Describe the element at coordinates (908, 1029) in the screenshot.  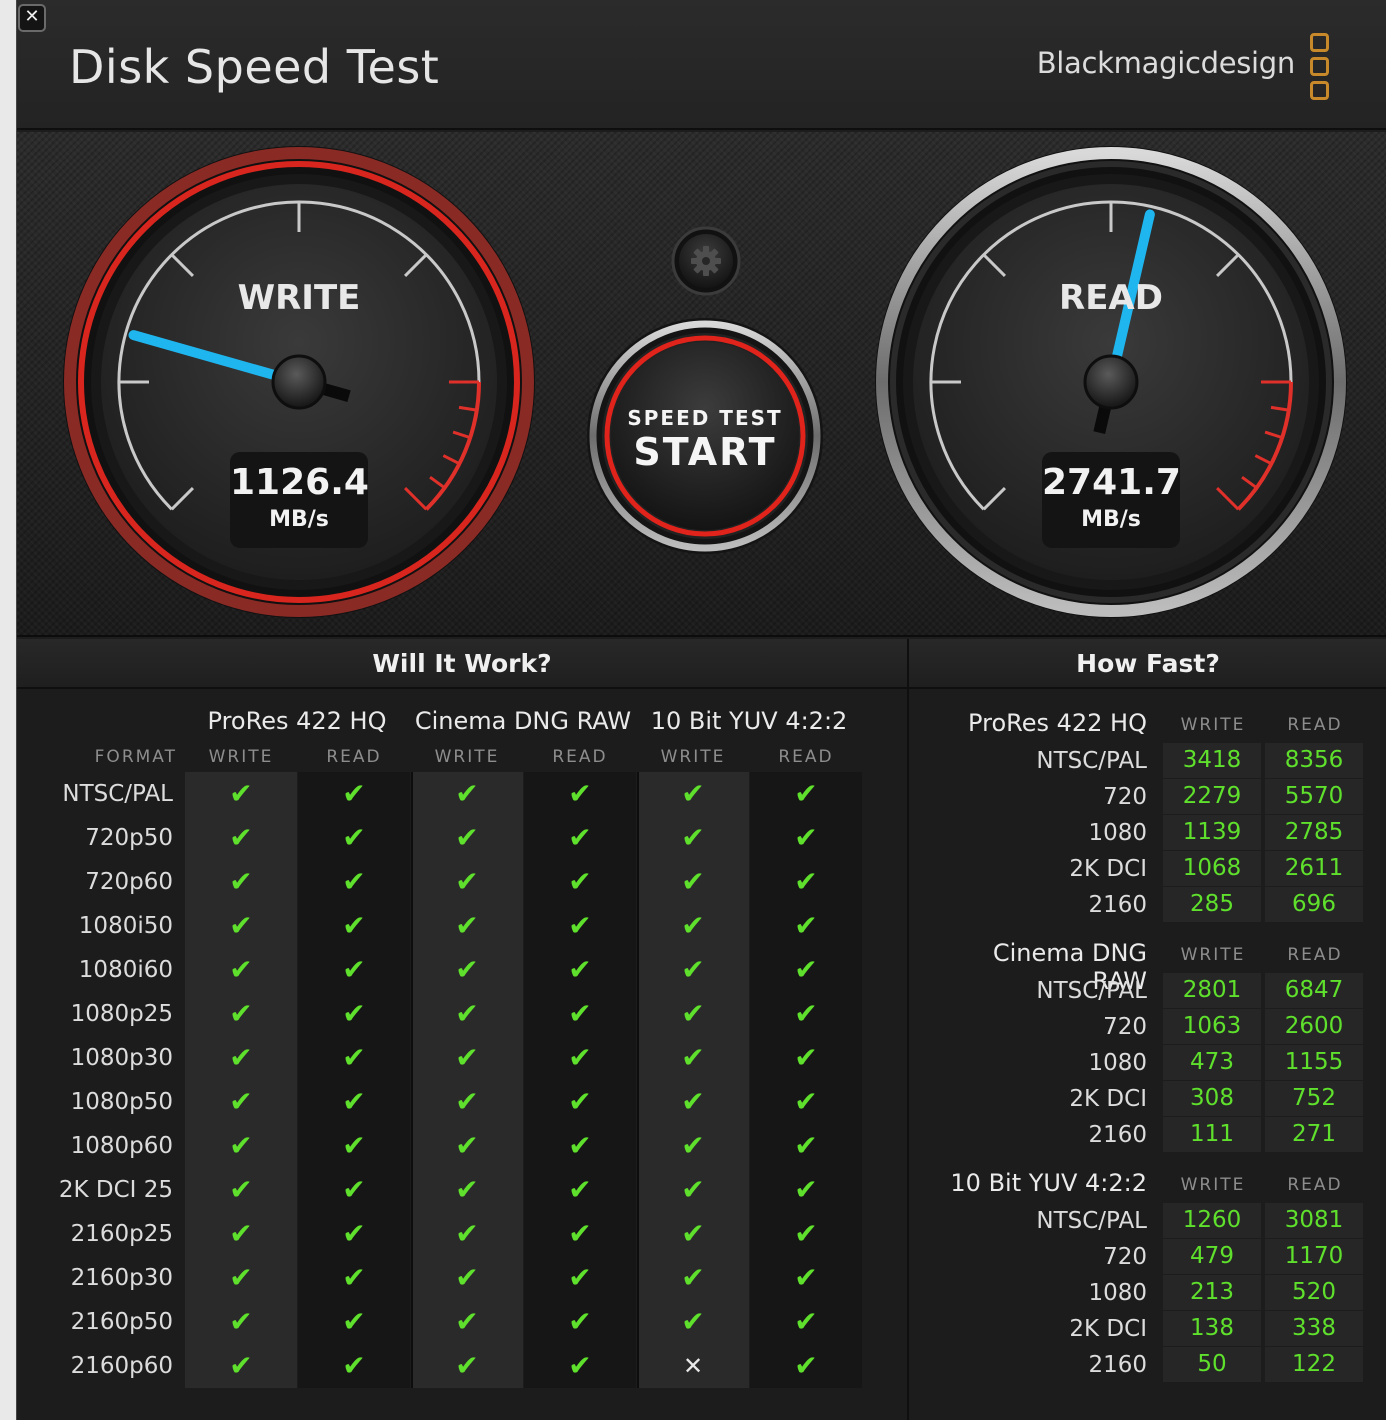
I see `section-divider` at that location.